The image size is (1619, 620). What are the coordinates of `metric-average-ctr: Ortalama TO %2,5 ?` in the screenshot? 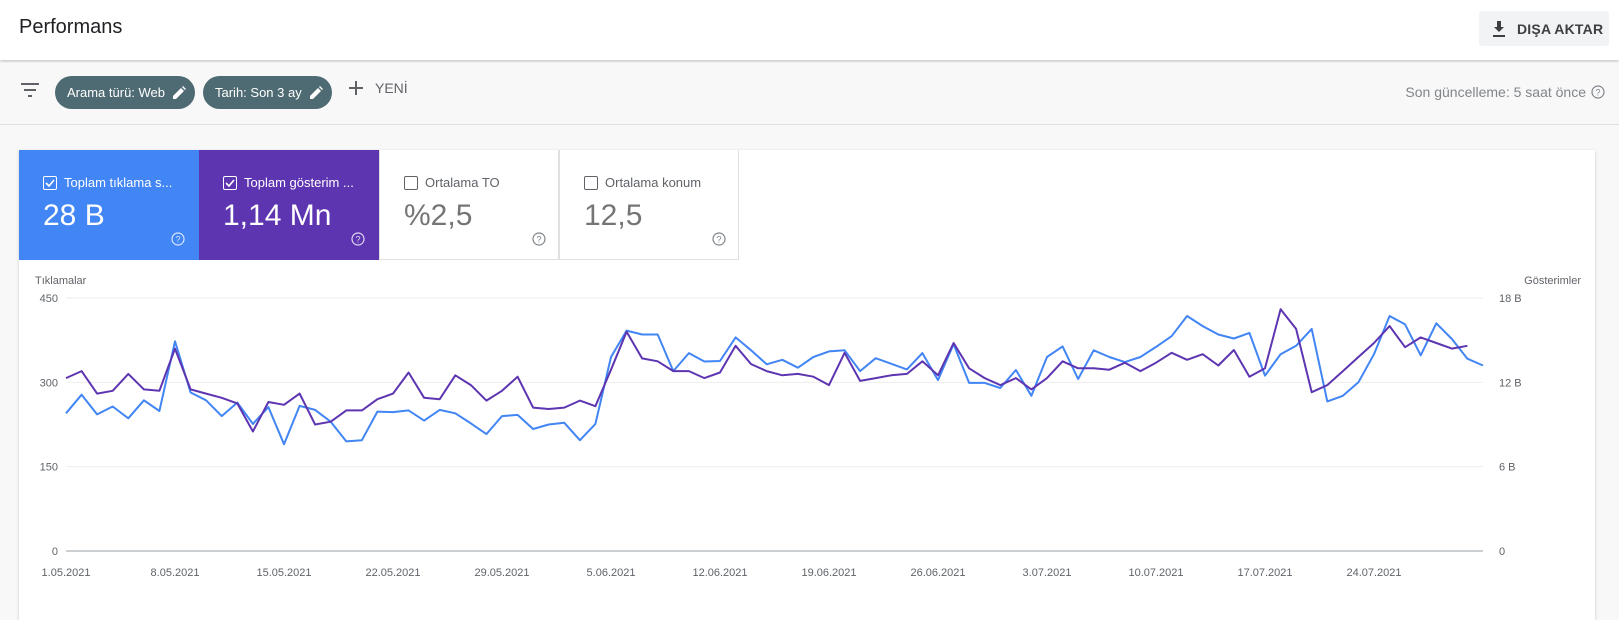 It's located at (469, 205).